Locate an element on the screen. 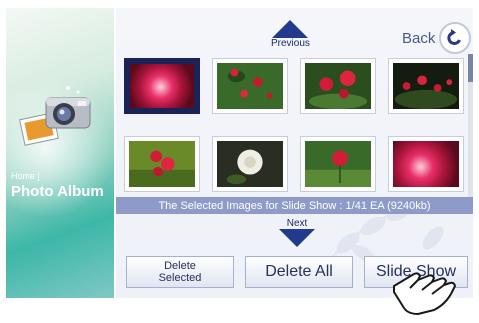 The width and height of the screenshot is (479, 323). previous-label: Previous is located at coordinates (290, 43).